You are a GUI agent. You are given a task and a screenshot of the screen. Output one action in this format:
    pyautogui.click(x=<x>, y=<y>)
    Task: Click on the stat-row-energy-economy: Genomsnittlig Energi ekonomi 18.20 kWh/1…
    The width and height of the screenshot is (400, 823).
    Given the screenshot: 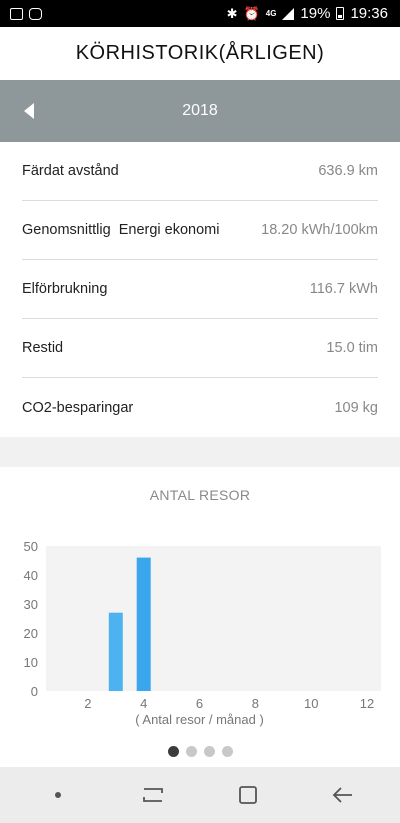 What is the action you would take?
    pyautogui.click(x=200, y=230)
    